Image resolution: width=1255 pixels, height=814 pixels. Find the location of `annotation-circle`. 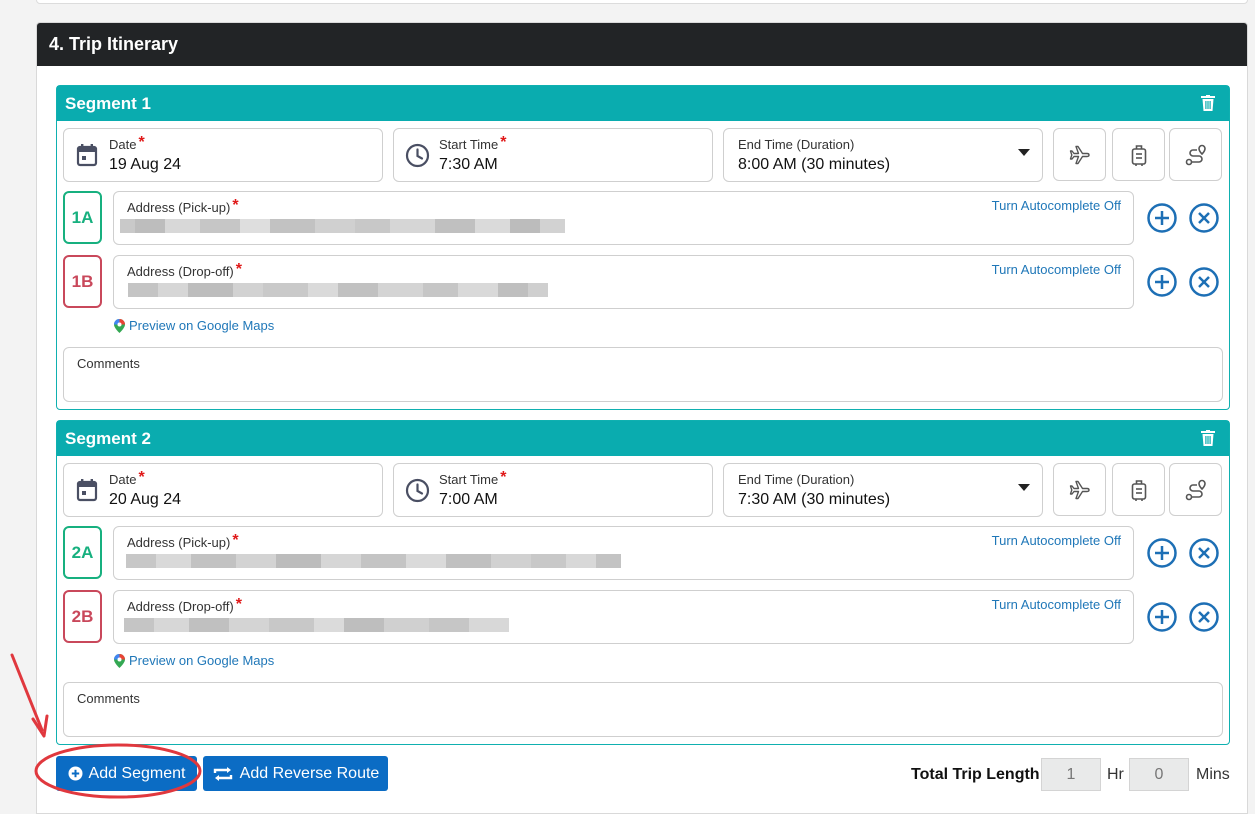

annotation-circle is located at coordinates (118, 771).